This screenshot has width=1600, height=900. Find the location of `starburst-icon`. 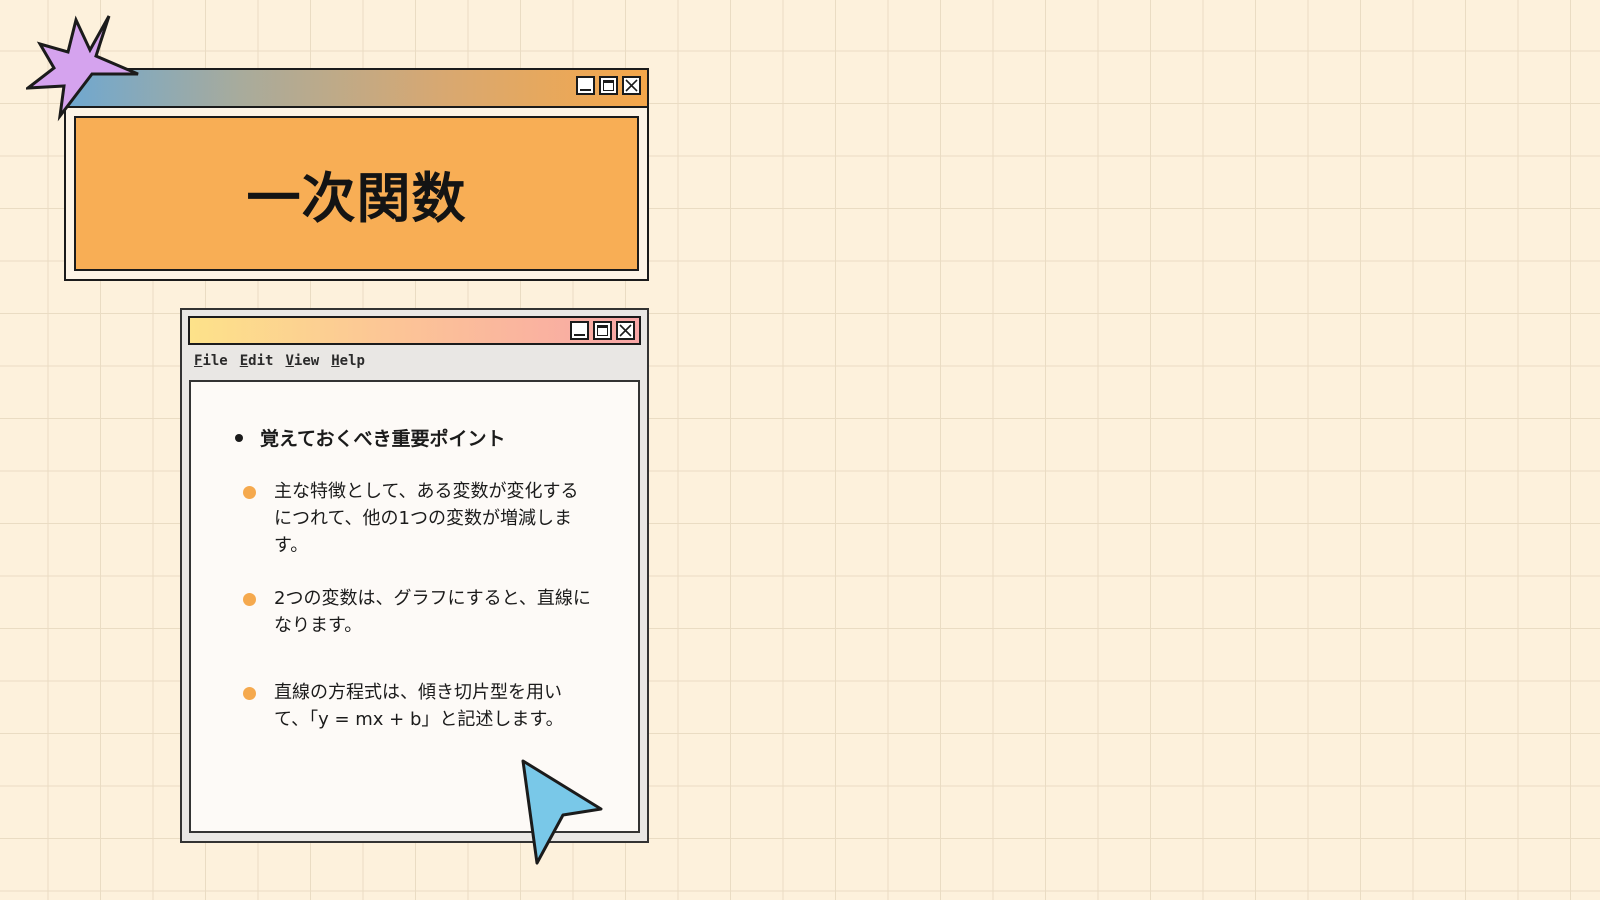

starburst-icon is located at coordinates (82, 68).